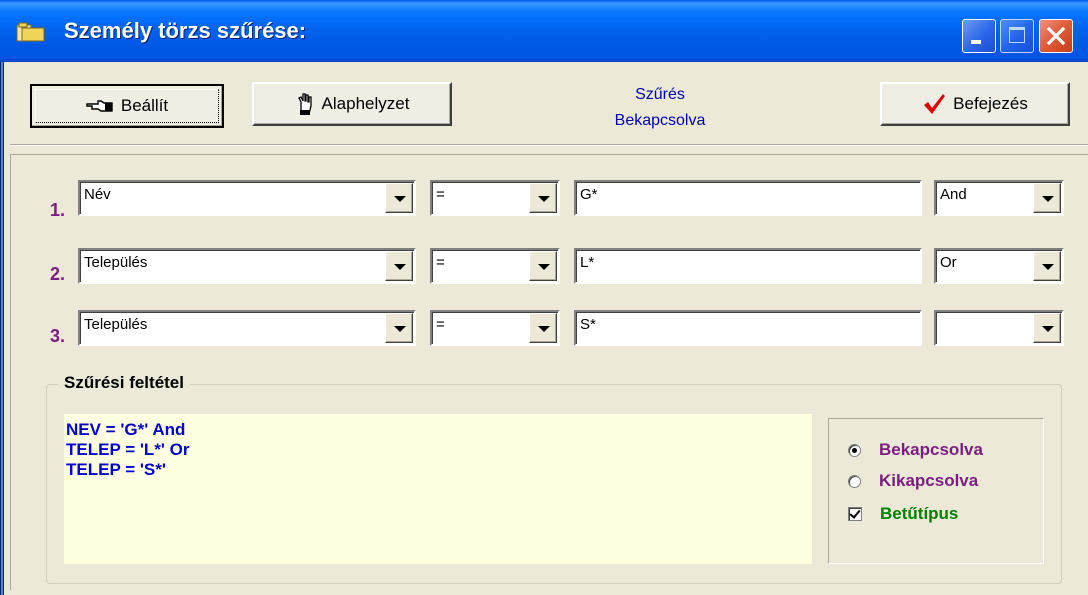 The width and height of the screenshot is (1088, 595). I want to click on value-text: G*, so click(589, 194).